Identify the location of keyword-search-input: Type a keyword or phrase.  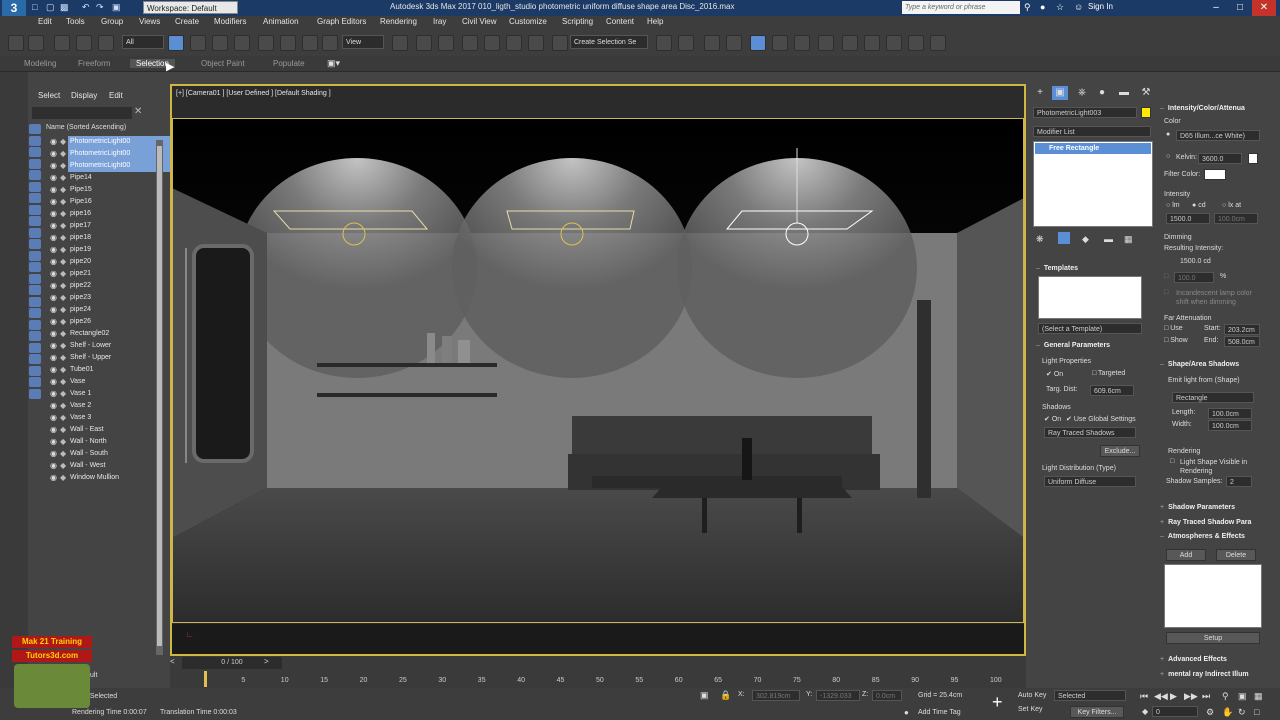
(961, 7).